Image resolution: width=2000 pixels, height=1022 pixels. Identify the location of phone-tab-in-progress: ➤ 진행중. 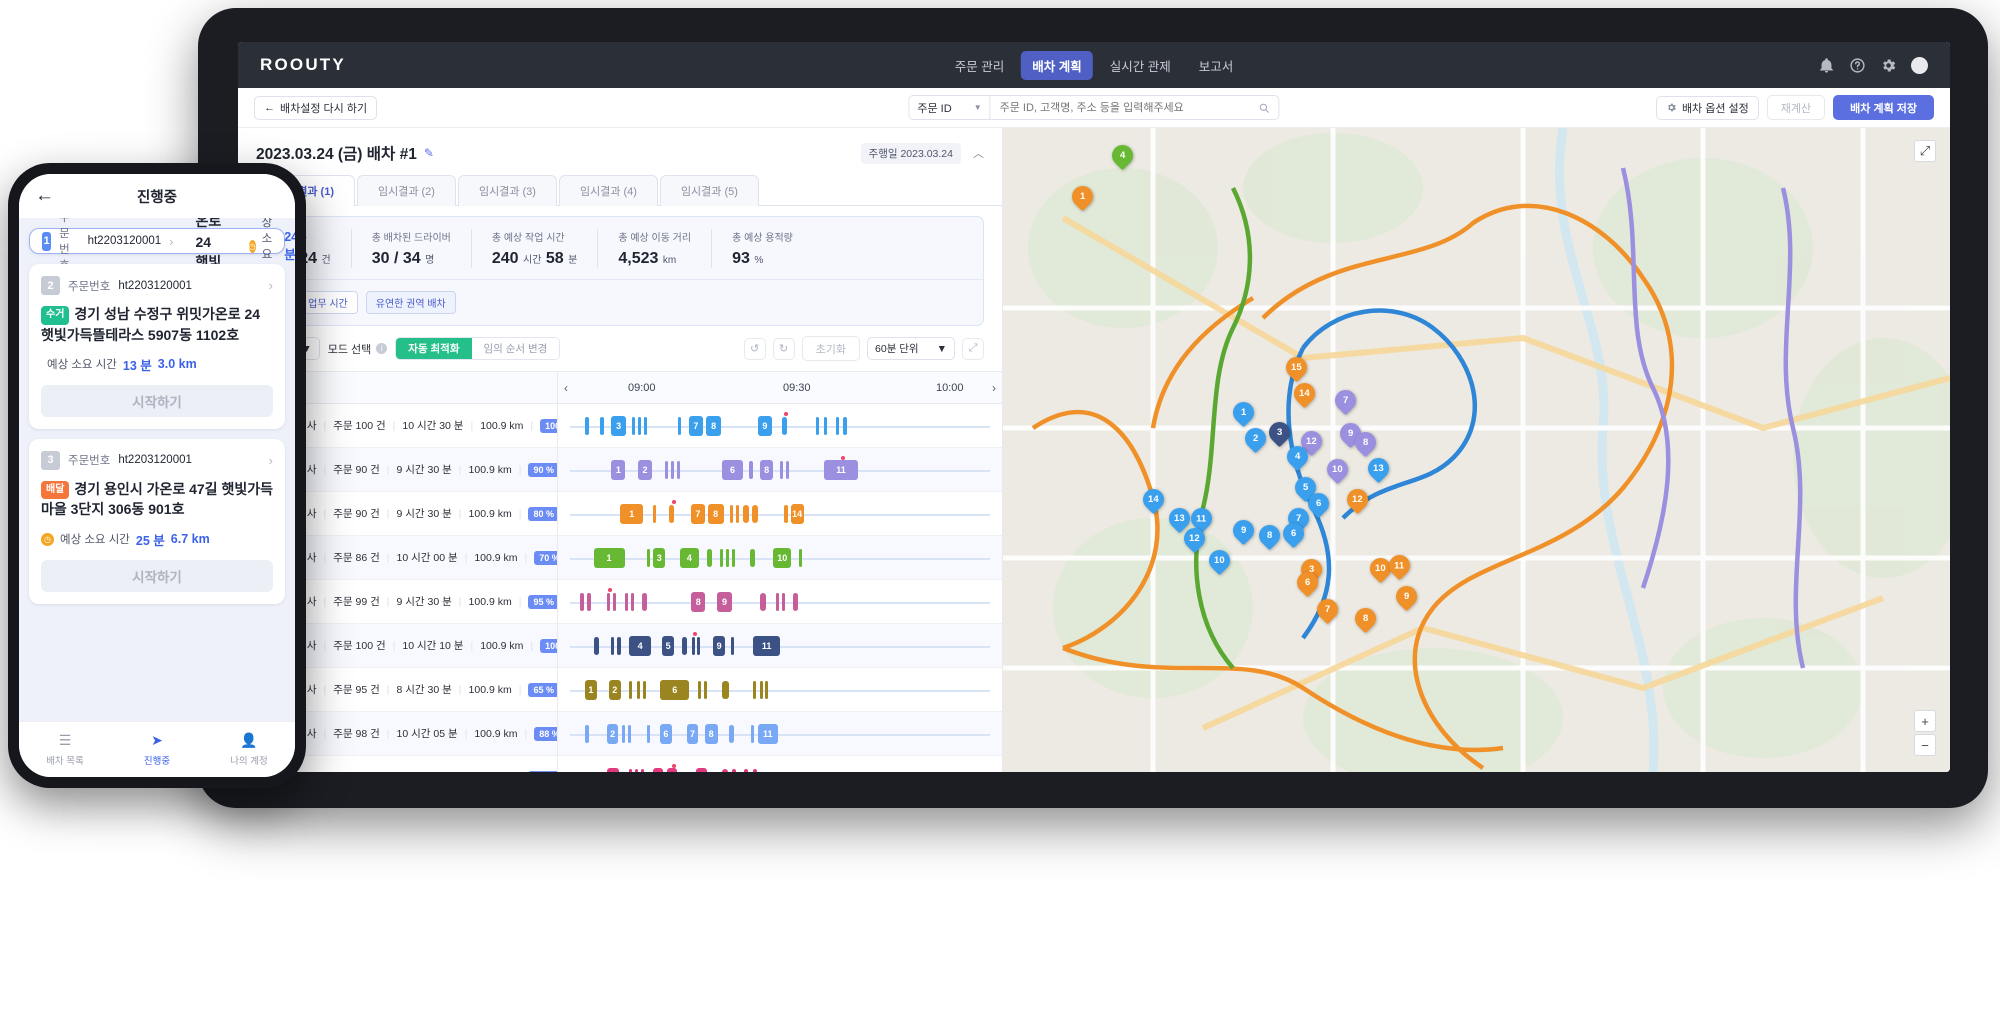
(157, 749).